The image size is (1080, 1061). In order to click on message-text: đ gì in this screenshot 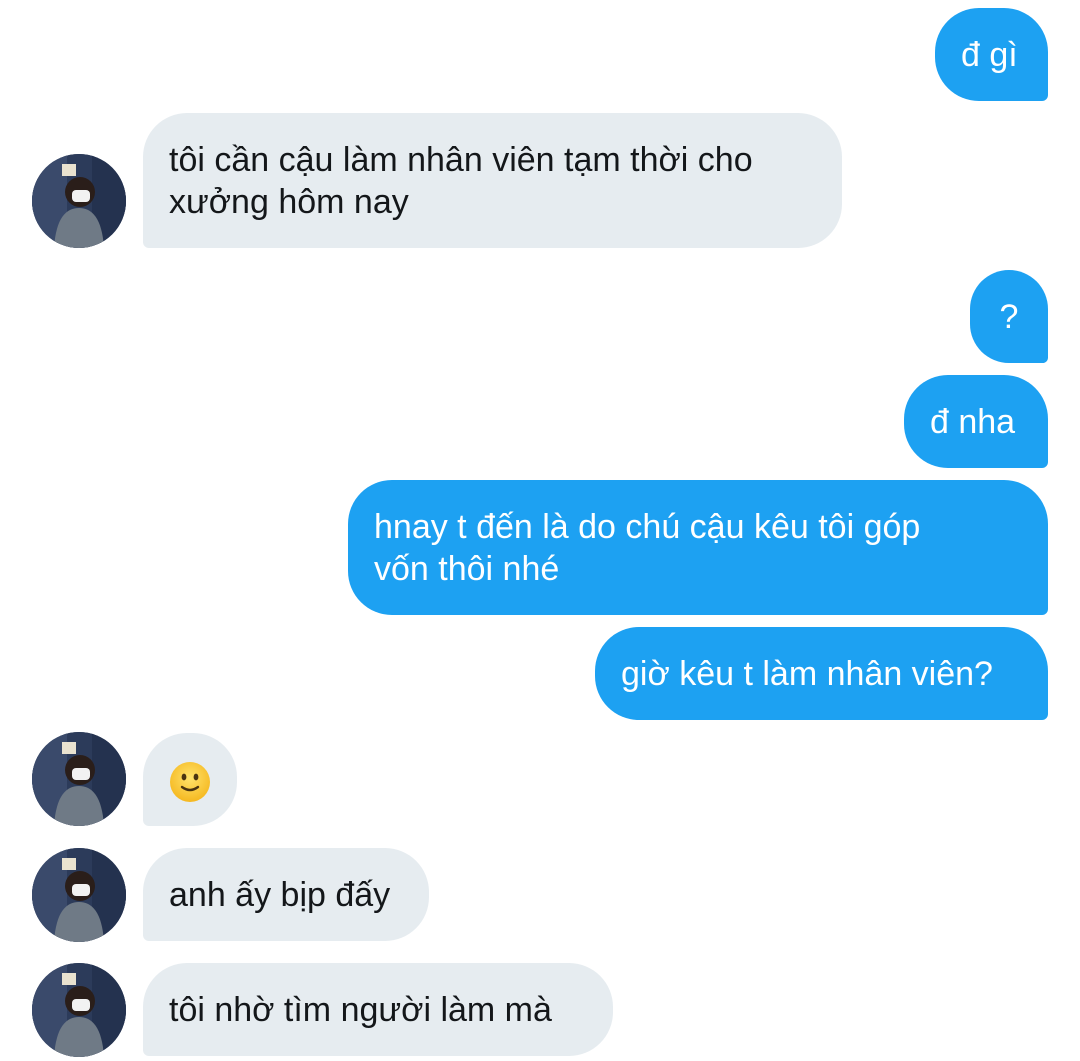, I will do `click(989, 55)`.